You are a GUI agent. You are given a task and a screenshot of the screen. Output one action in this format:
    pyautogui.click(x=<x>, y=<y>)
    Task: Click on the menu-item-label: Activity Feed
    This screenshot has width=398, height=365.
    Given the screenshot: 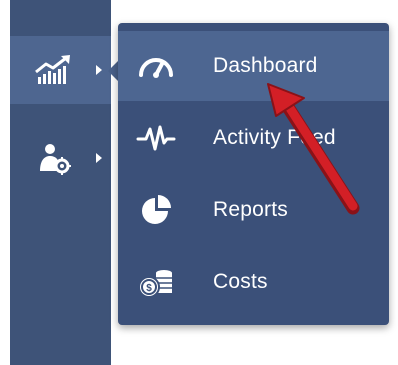 What is the action you would take?
    pyautogui.click(x=274, y=137)
    